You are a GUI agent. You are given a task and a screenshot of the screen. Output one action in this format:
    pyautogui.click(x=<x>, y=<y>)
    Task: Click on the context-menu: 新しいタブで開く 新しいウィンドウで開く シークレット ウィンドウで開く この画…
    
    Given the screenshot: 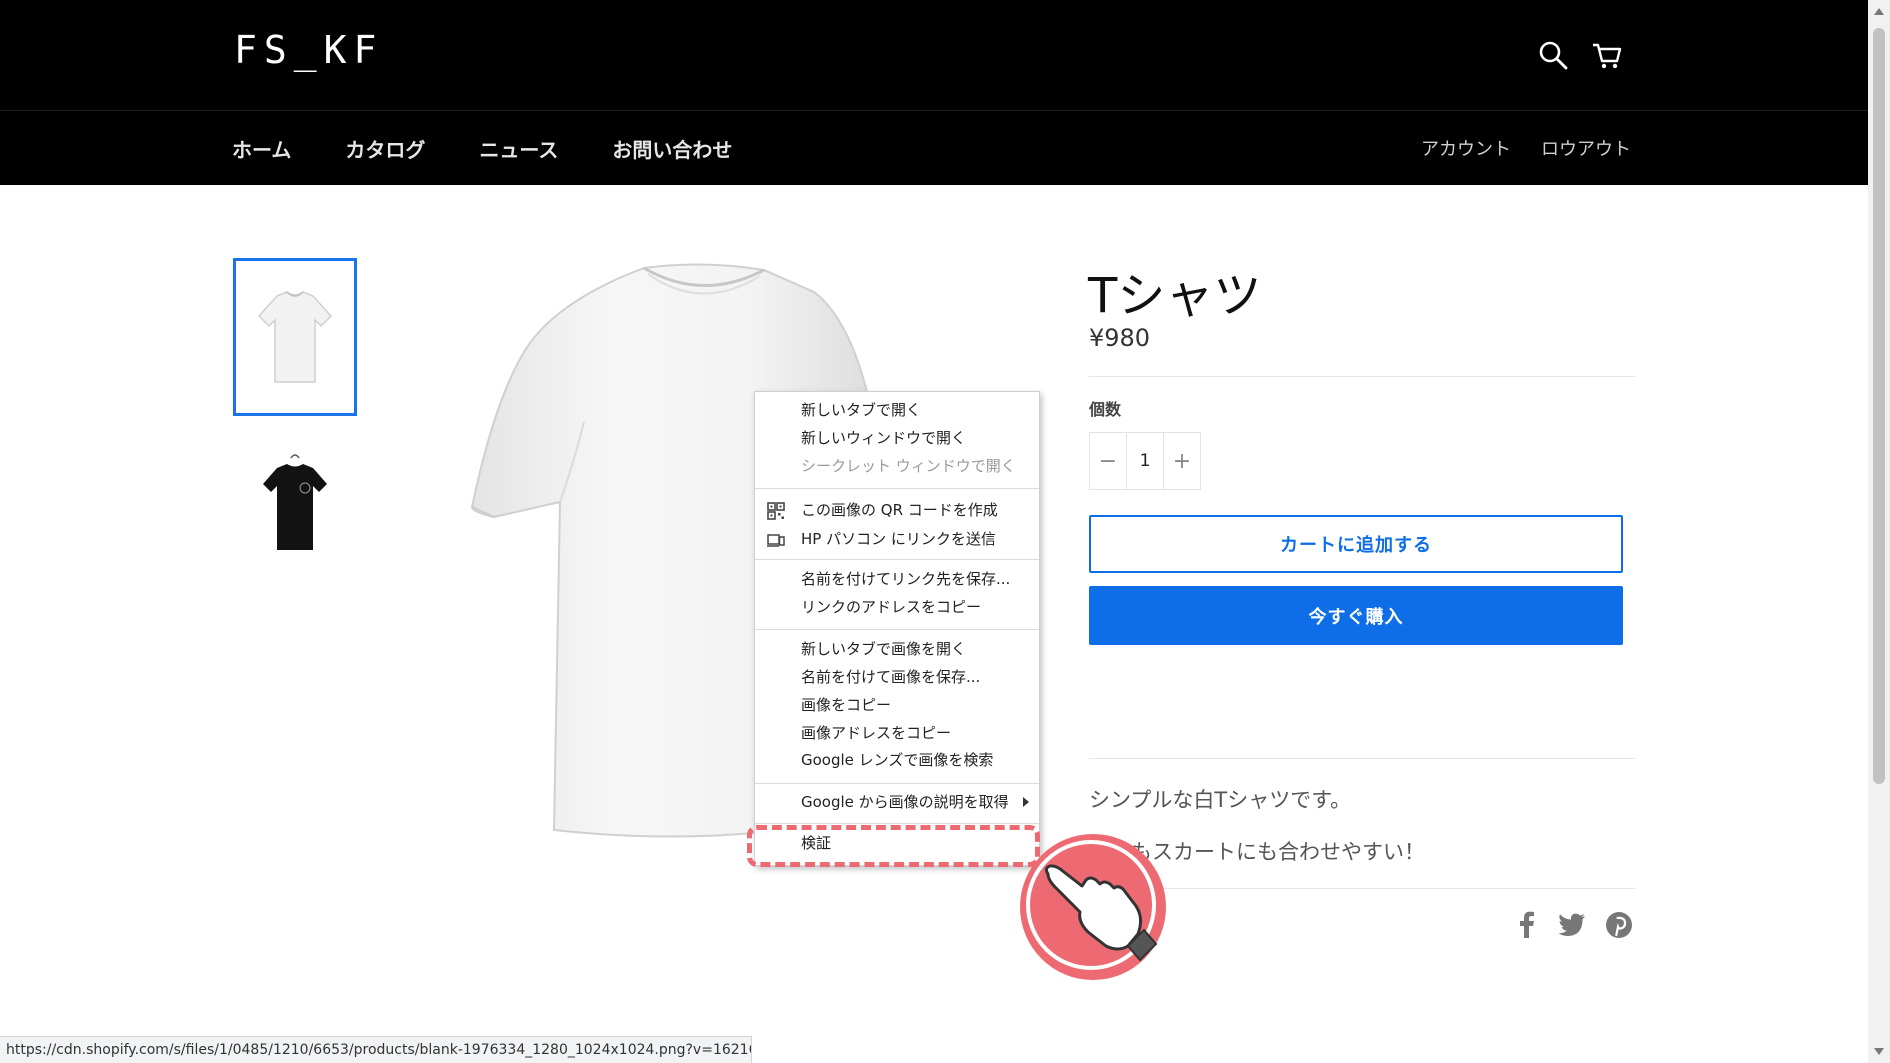 What is the action you would take?
    pyautogui.click(x=897, y=628)
    